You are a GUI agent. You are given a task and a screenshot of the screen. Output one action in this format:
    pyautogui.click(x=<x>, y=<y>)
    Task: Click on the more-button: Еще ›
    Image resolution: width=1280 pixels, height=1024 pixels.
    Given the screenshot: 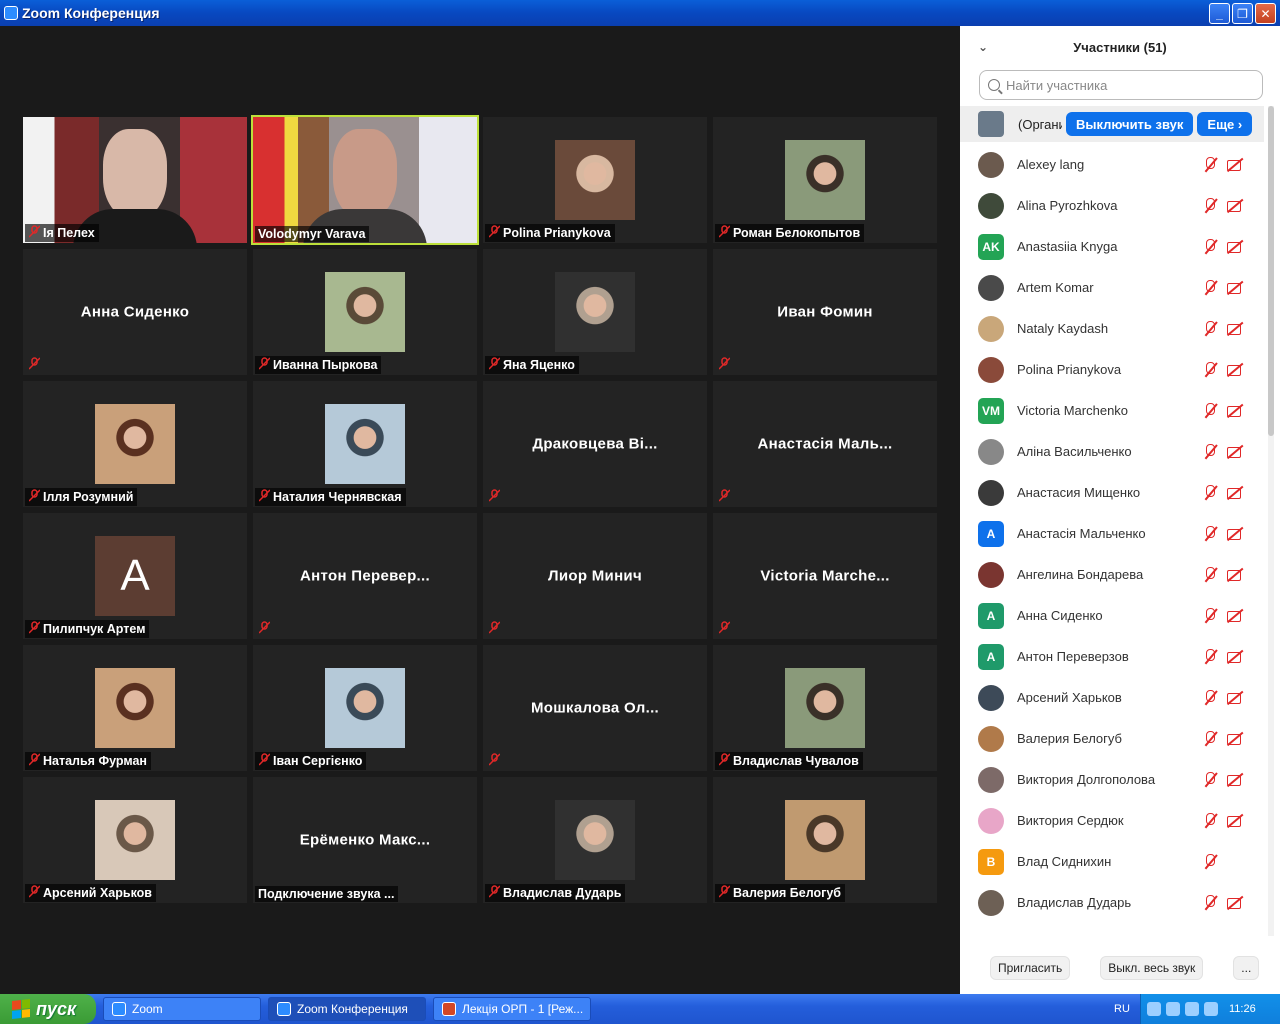 What is the action you would take?
    pyautogui.click(x=1225, y=124)
    